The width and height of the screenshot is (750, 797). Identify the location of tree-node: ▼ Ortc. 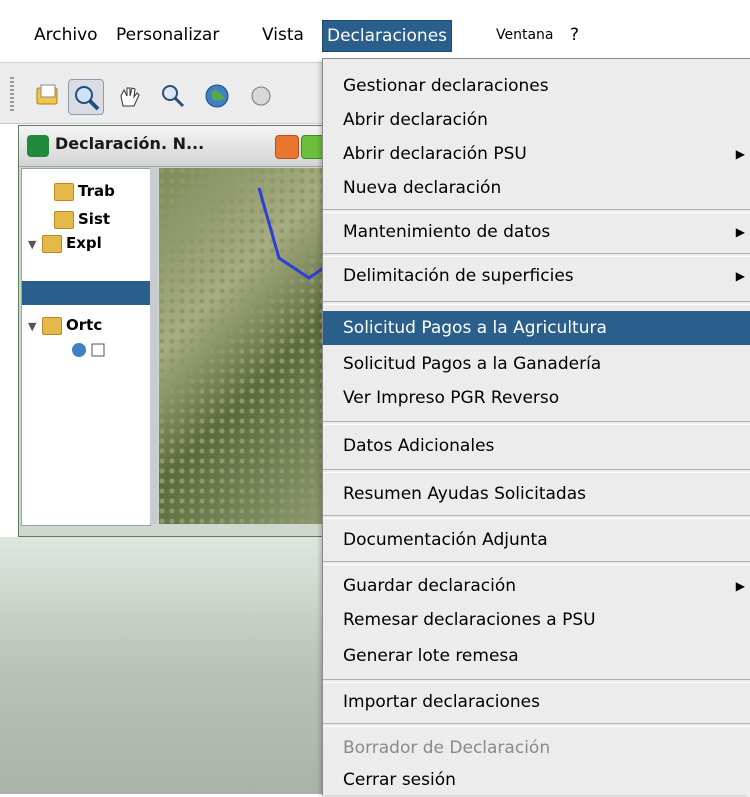
(65, 325).